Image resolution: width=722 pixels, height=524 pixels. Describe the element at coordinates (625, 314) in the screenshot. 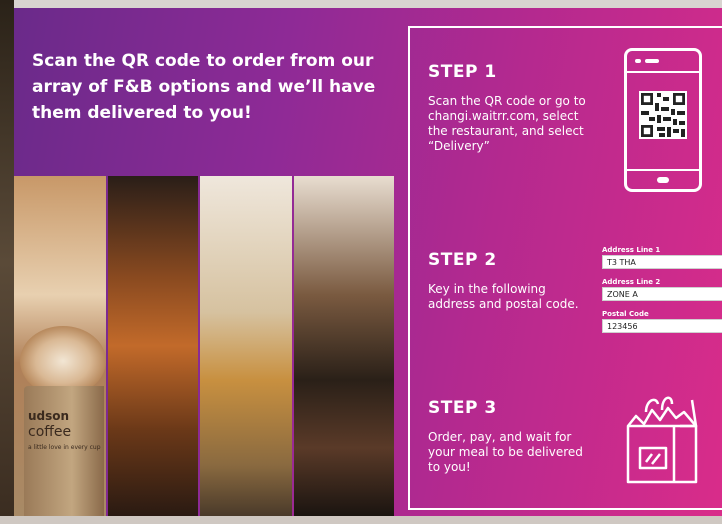

I see `postal-code-label: Postal Code` at that location.